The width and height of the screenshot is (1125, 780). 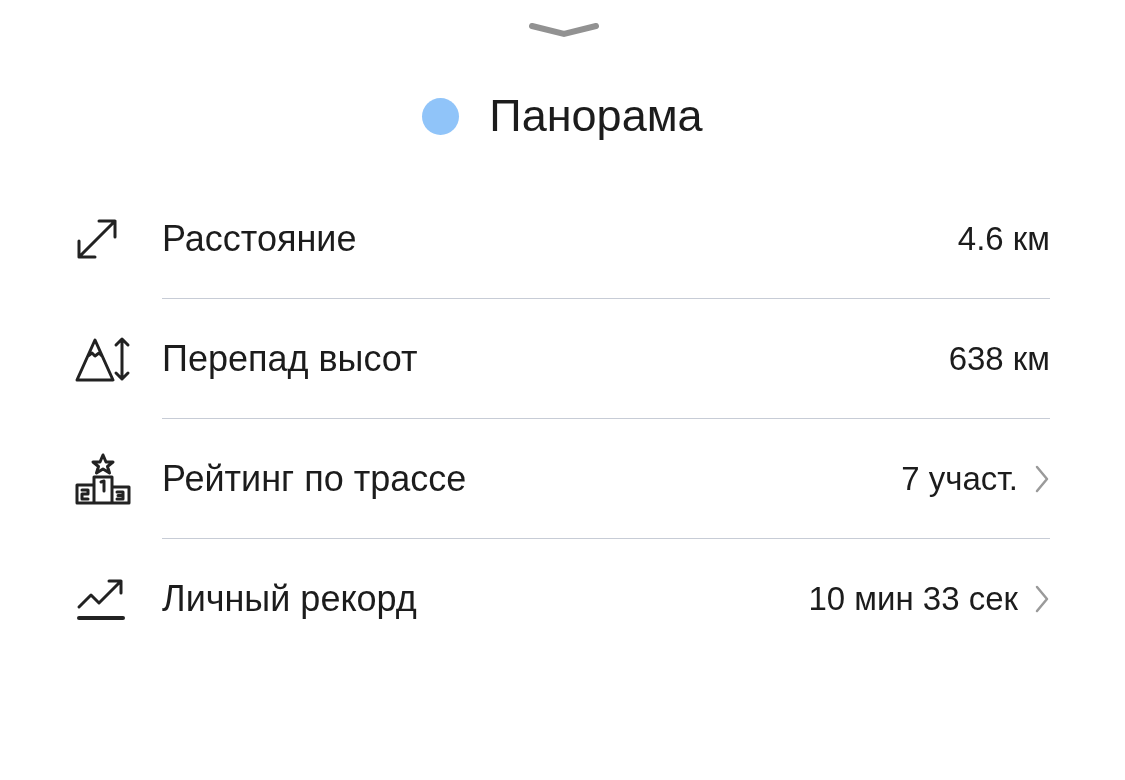 I want to click on route-title: Панорама, so click(x=596, y=116).